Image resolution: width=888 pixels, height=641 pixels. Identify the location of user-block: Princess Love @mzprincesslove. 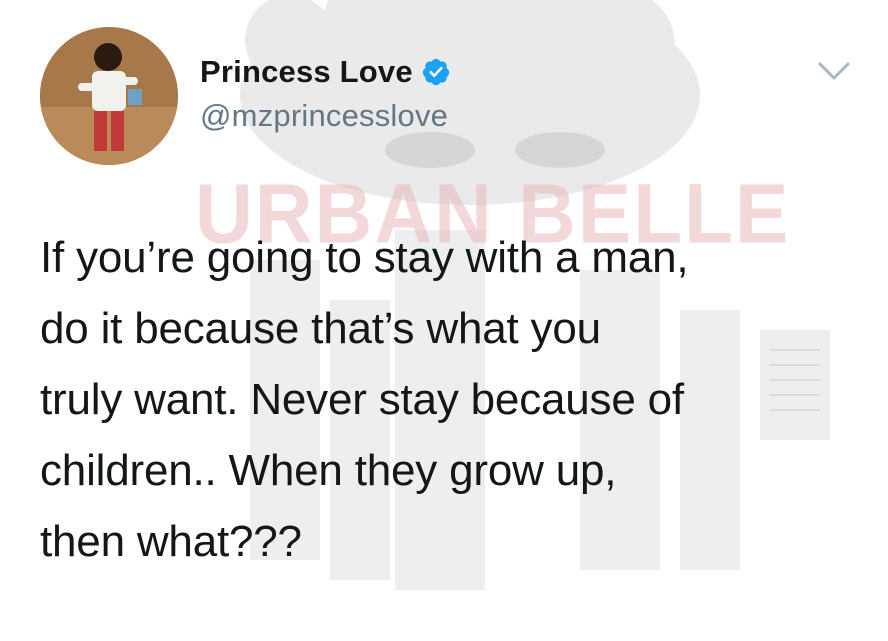
(325, 93).